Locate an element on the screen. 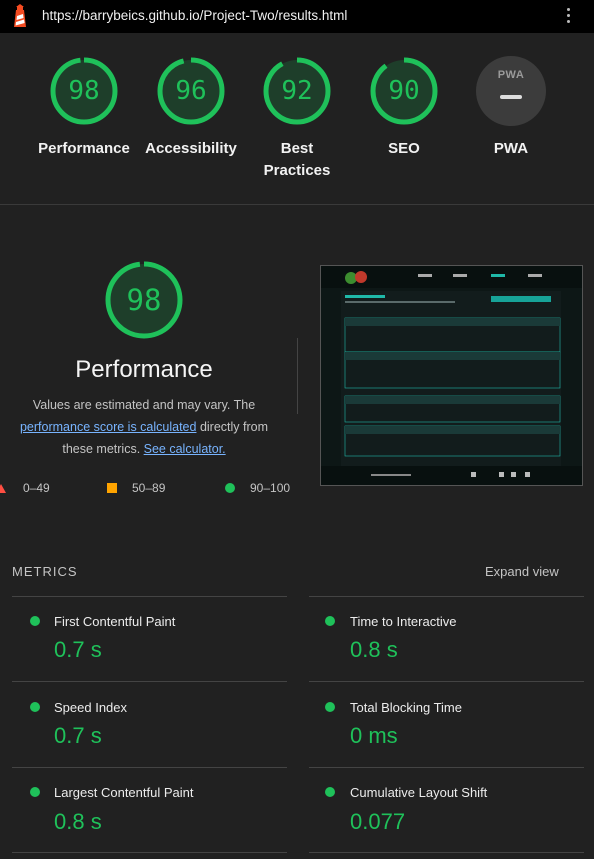 This screenshot has width=594, height=859. gauge-seo: 90 is located at coordinates (404, 91).